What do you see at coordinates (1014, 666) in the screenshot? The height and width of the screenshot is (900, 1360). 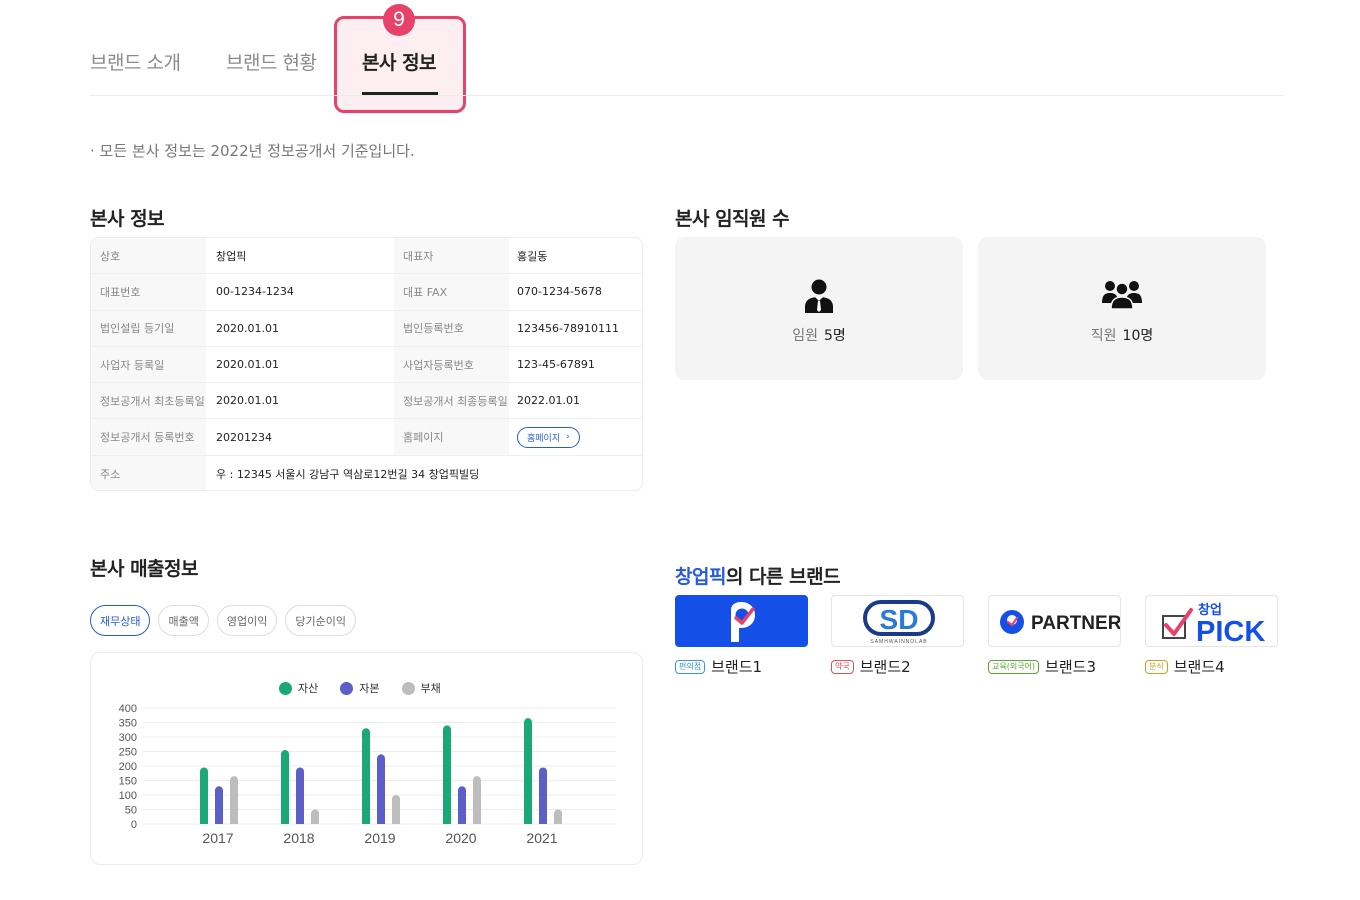 I see `brand-category-tag: 교육(외국어)` at bounding box center [1014, 666].